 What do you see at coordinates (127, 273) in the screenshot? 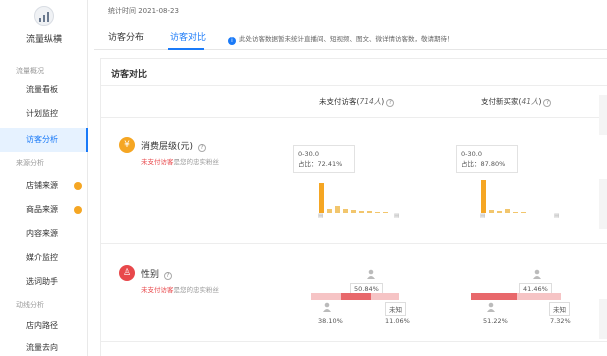
I see `people-icon: ♙` at bounding box center [127, 273].